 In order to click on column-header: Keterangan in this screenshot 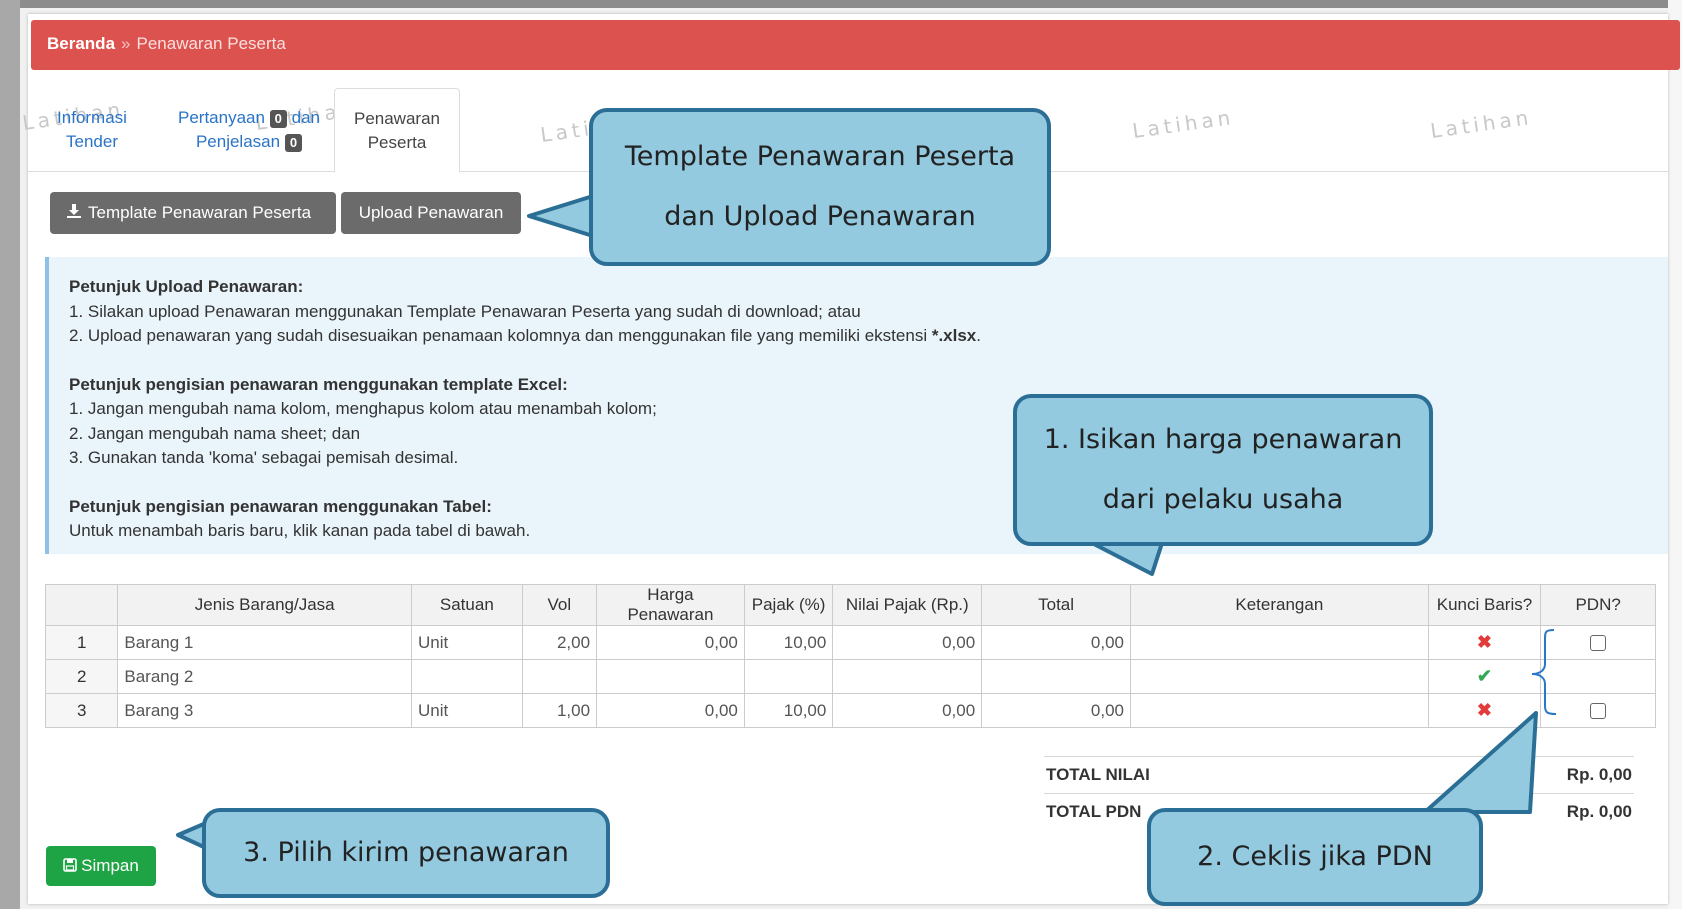, I will do `click(1279, 605)`.